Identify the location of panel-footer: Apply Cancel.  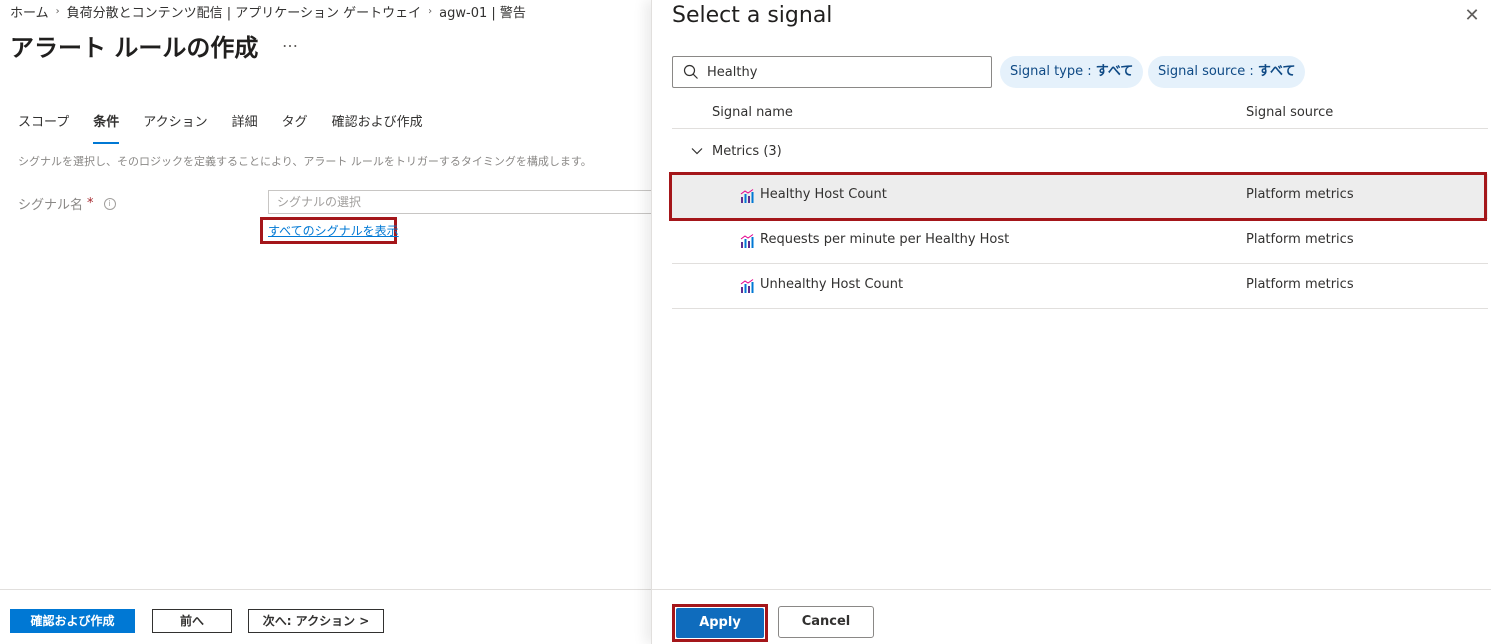
(1071, 616).